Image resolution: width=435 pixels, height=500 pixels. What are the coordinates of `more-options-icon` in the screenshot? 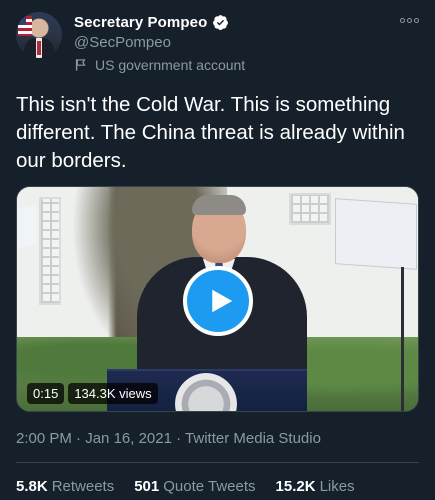 It's located at (409, 20).